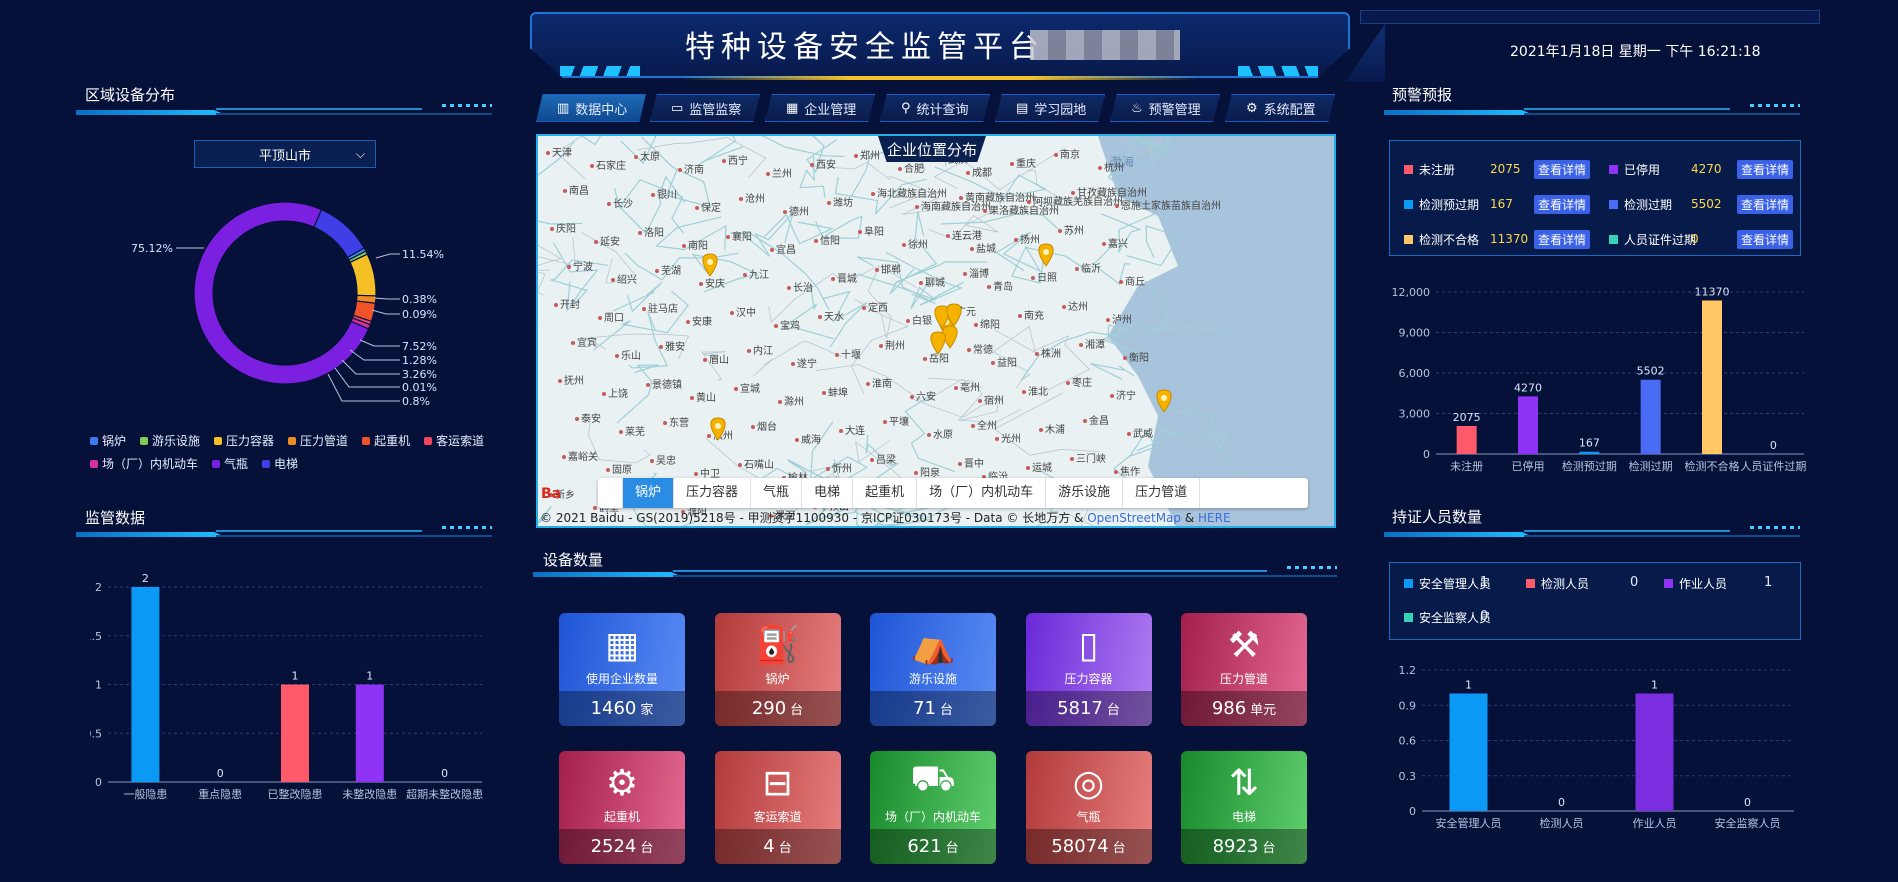  What do you see at coordinates (935, 108) in the screenshot?
I see `tab-3: ⚲ 统计查询` at bounding box center [935, 108].